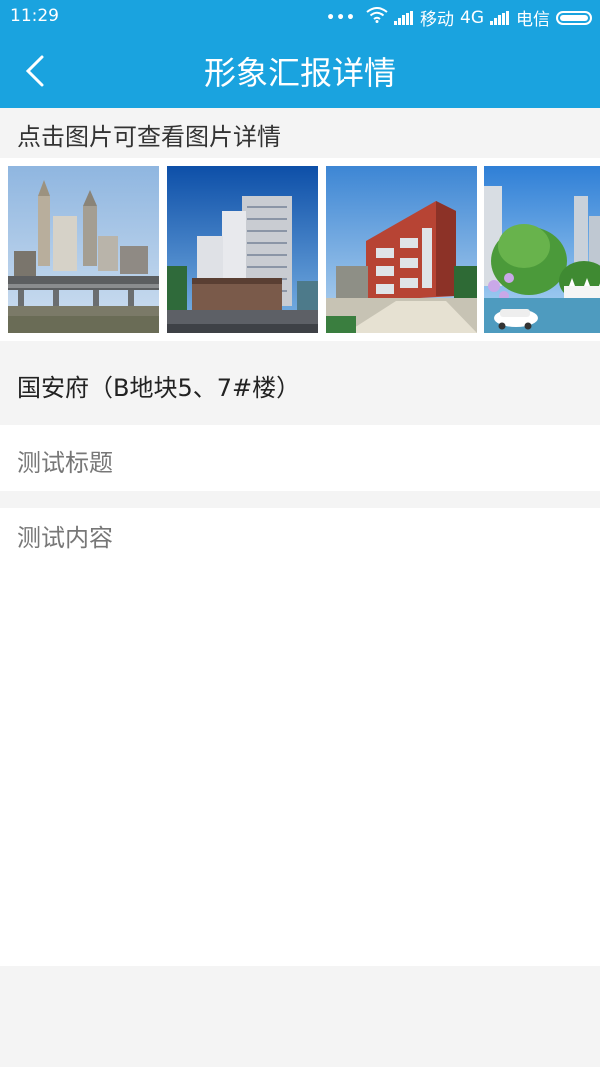 Image resolution: width=600 pixels, height=1067 pixels. Describe the element at coordinates (401, 249) in the screenshot. I see `low-rise-building-photo` at that location.